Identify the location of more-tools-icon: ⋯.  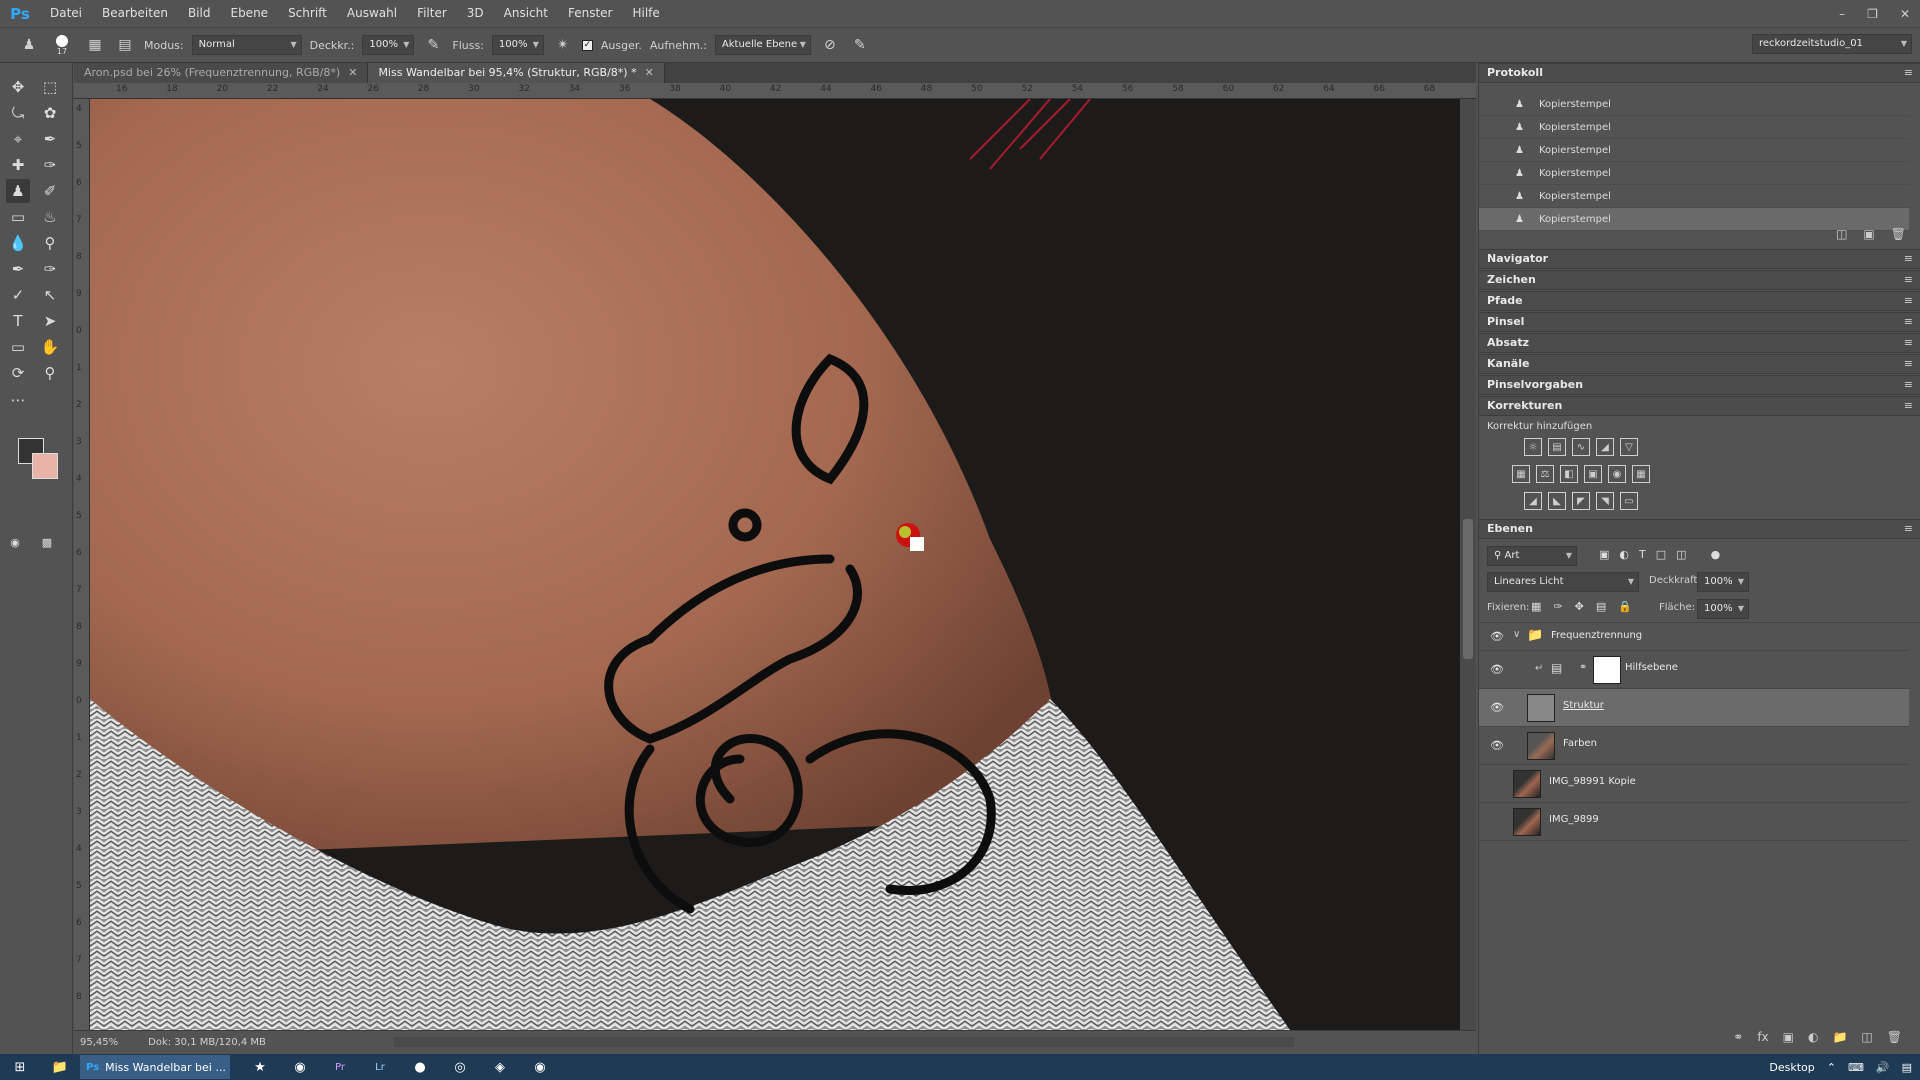
(18, 400).